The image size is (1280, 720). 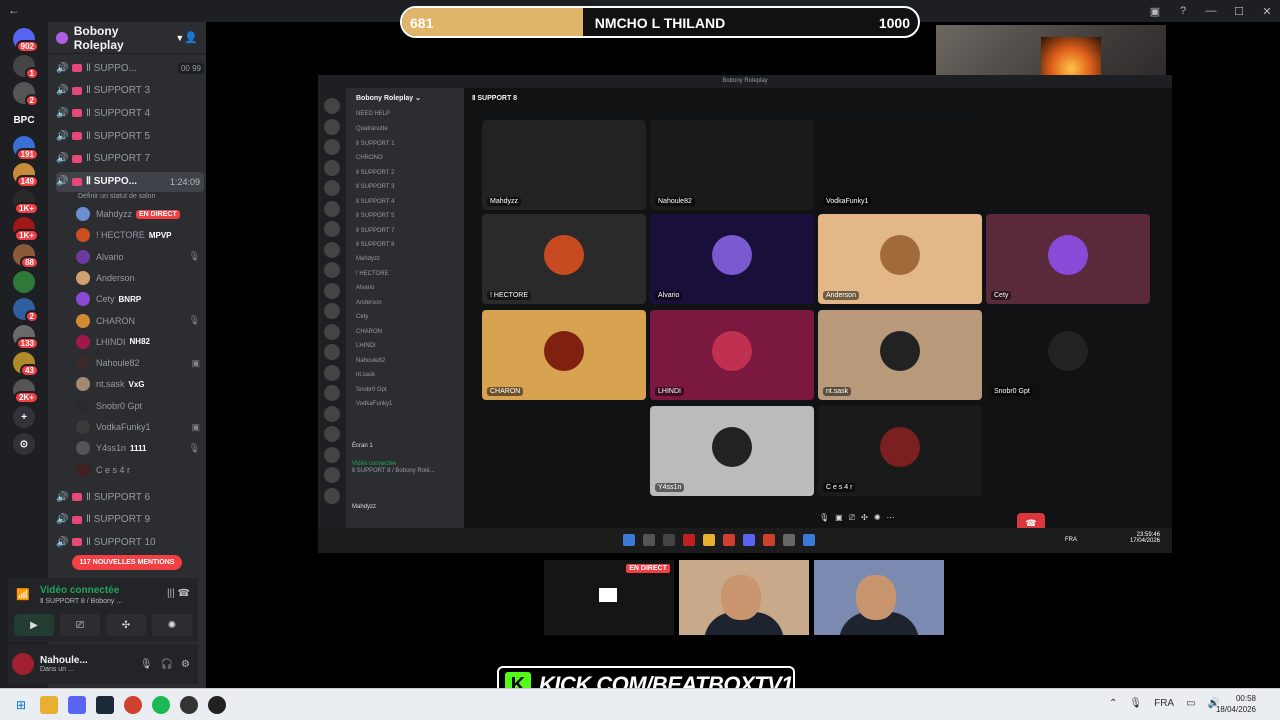 I want to click on server-icon: 902, so click(x=26, y=40).